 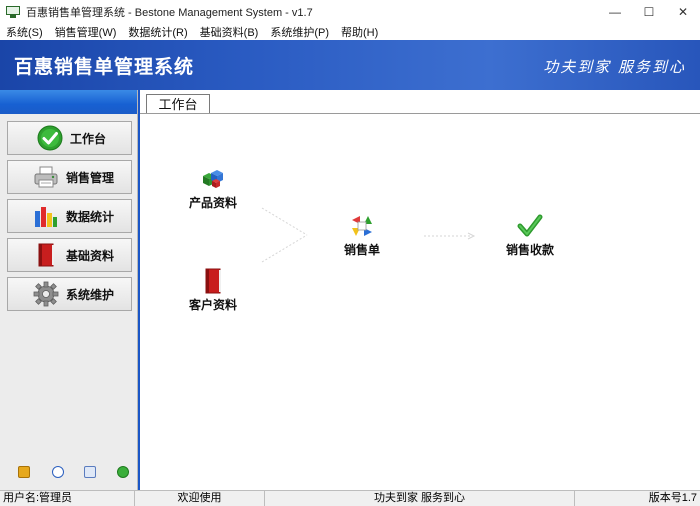 I want to click on workflow-customer-label: 客户资料, so click(x=212, y=305).